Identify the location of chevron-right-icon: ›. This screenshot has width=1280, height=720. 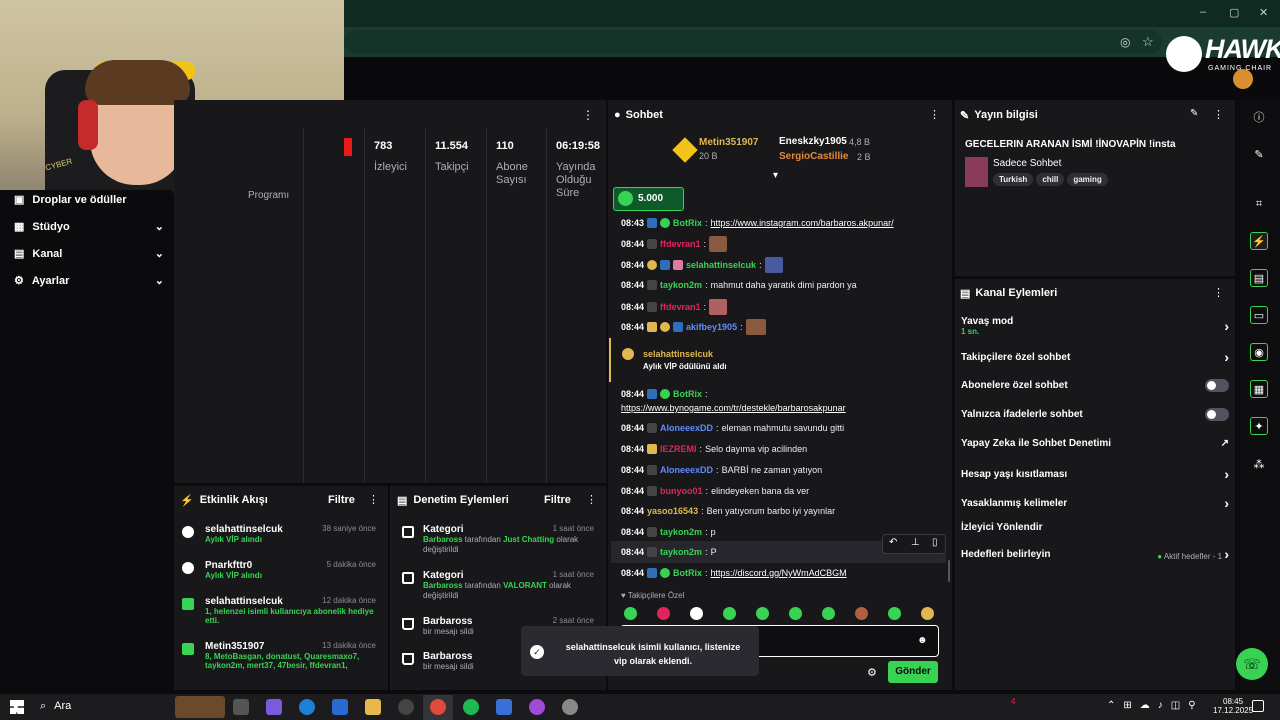
(1226, 503).